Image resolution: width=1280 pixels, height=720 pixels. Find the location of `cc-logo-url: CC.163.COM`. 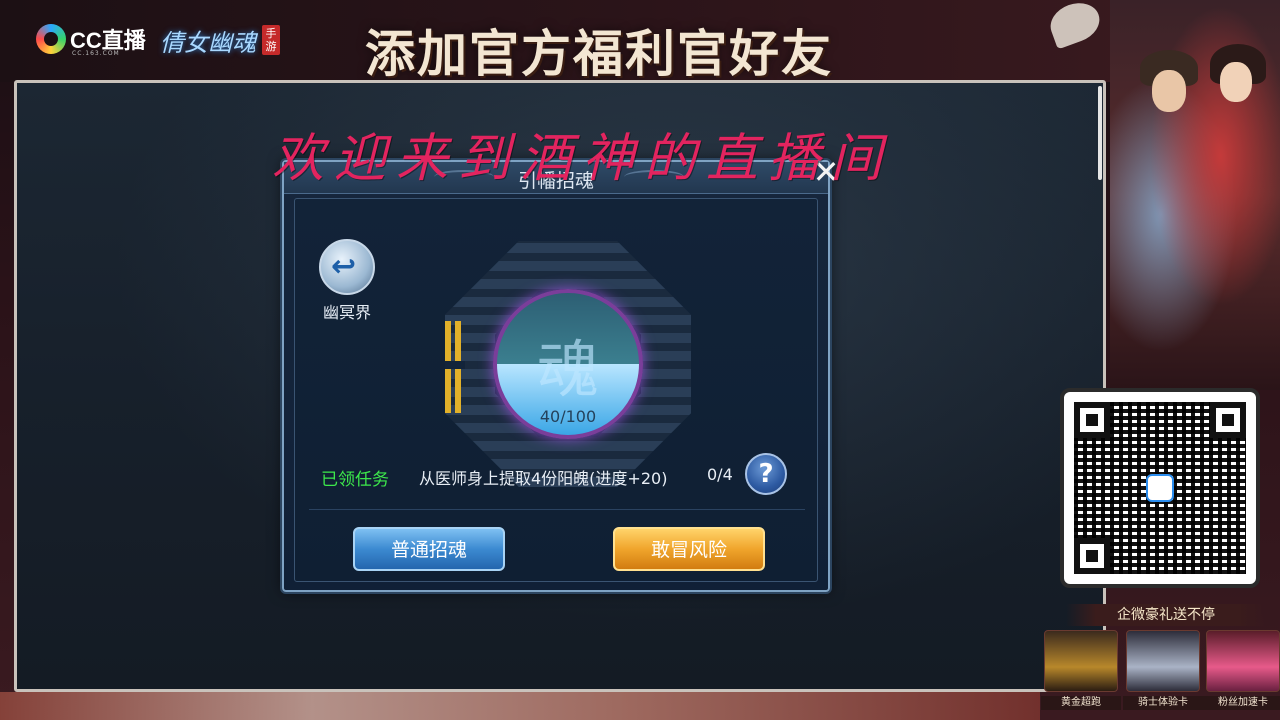

cc-logo-url: CC.163.COM is located at coordinates (96, 53).